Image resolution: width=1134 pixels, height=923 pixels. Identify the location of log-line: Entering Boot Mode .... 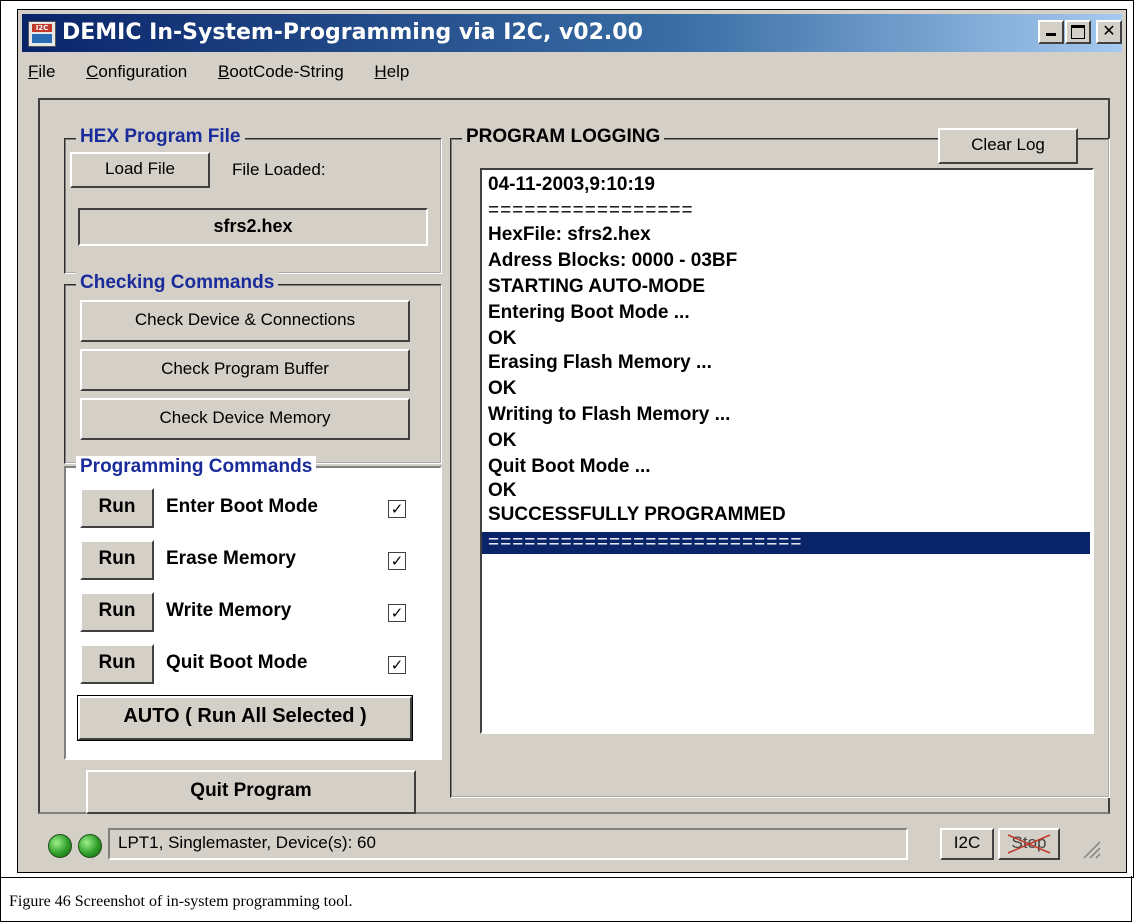
(589, 312).